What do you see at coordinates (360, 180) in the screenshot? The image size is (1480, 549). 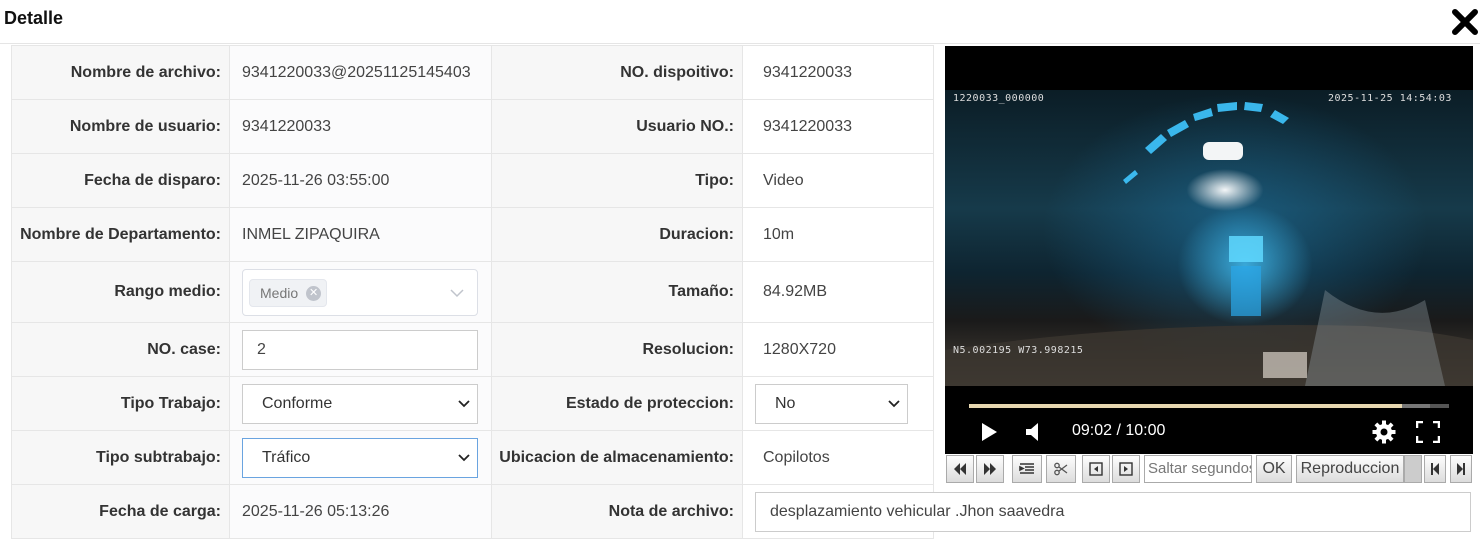 I see `trigger-date-value: 2025-11-26 03:55:00` at bounding box center [360, 180].